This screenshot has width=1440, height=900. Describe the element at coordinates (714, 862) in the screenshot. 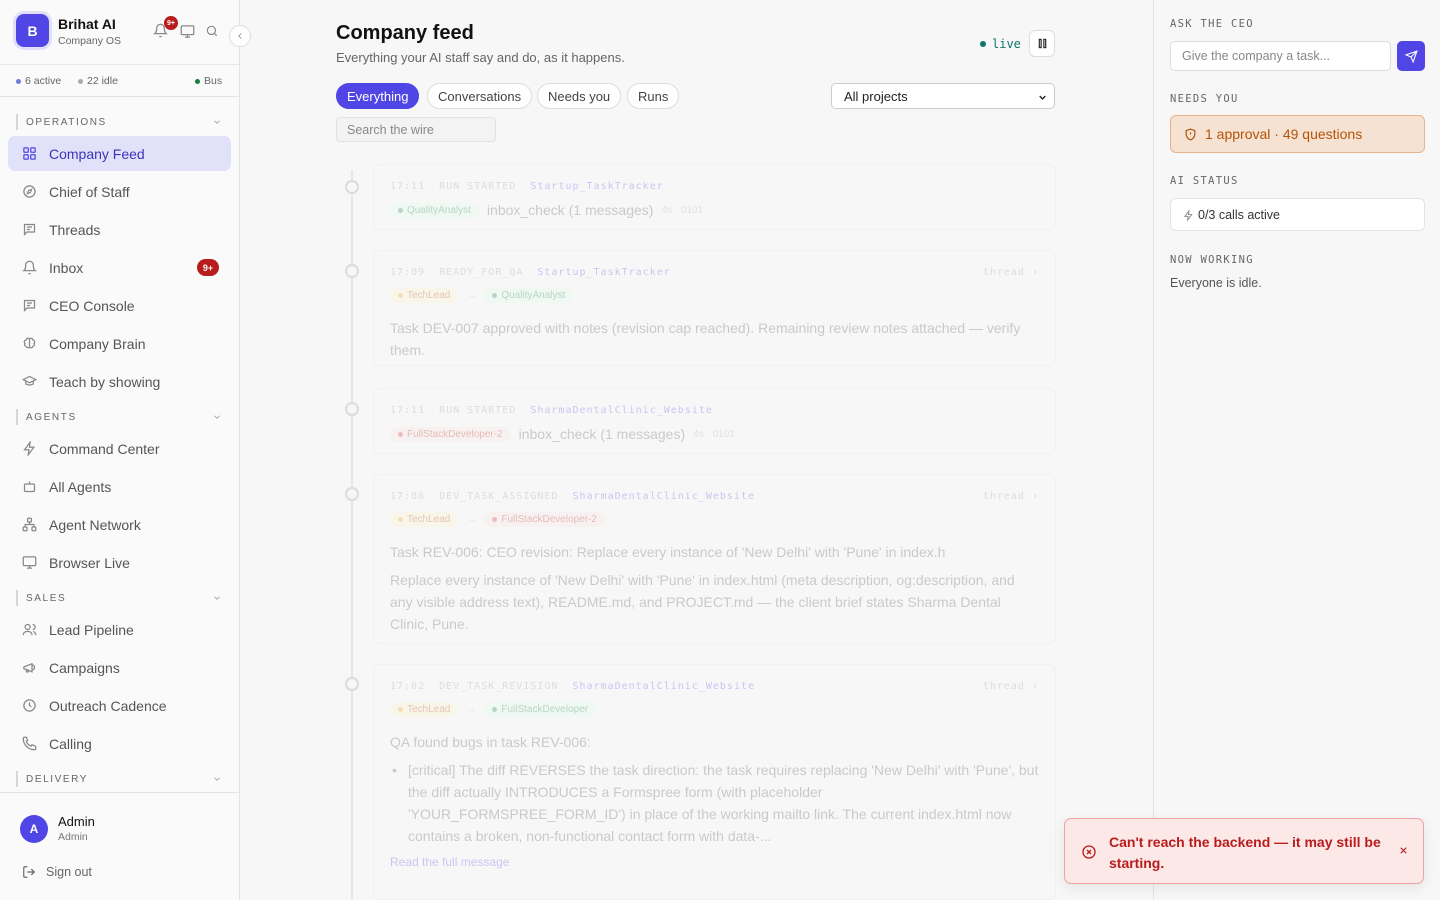

I see `read-full-message-link: Read the full message` at that location.